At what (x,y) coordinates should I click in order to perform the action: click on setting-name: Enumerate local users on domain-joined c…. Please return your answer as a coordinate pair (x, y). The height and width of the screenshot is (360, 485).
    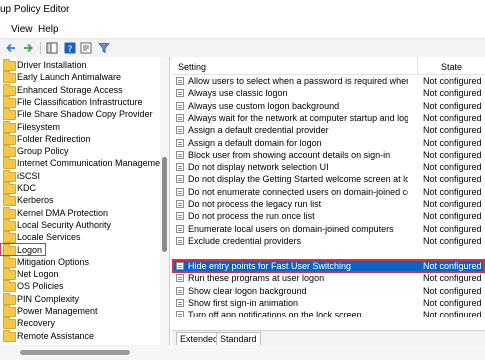
    Looking at the image, I should click on (291, 228).